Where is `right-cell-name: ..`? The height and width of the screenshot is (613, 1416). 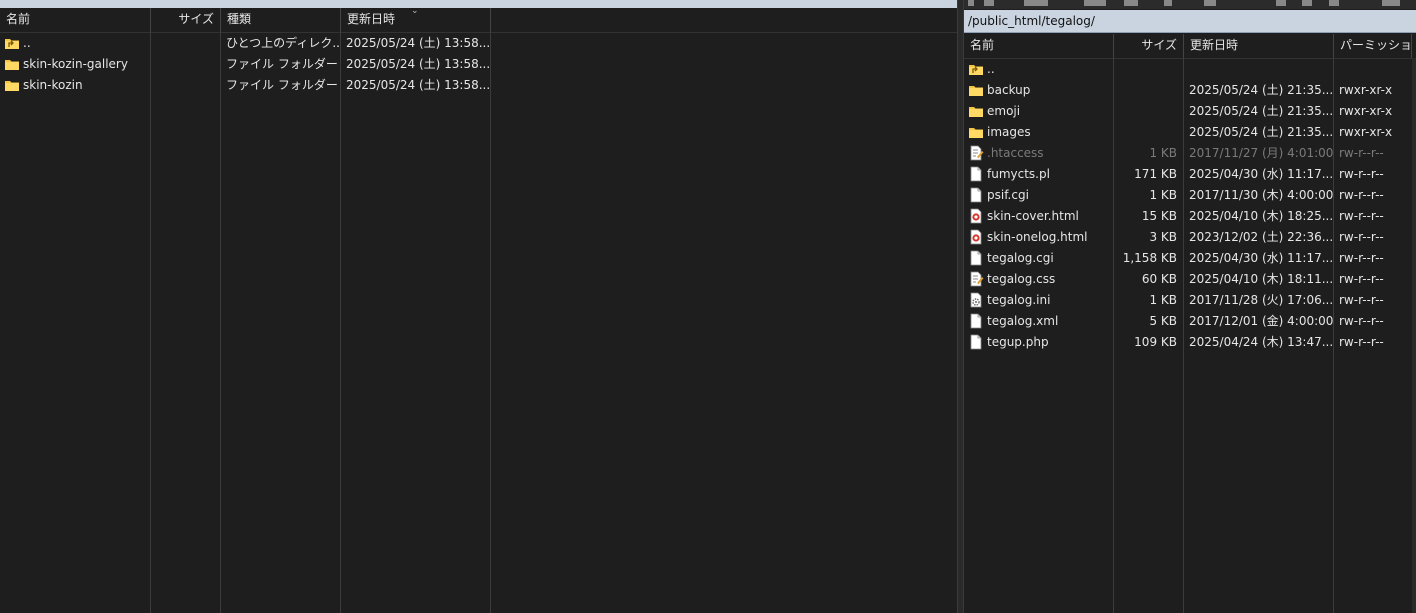 right-cell-name: .. is located at coordinates (1038, 69).